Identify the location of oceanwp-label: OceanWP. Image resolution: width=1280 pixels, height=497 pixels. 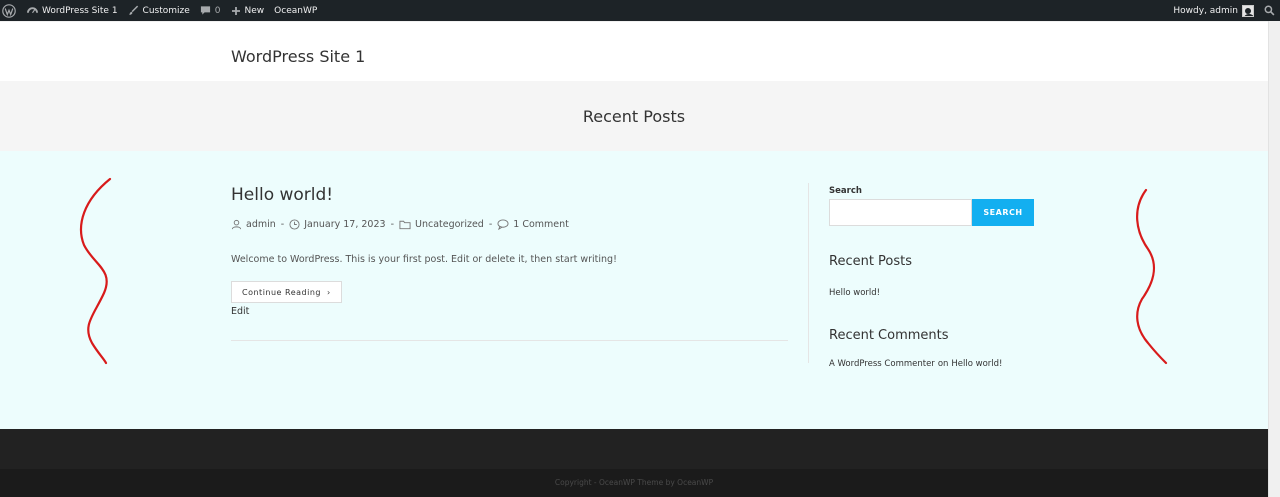
(296, 10).